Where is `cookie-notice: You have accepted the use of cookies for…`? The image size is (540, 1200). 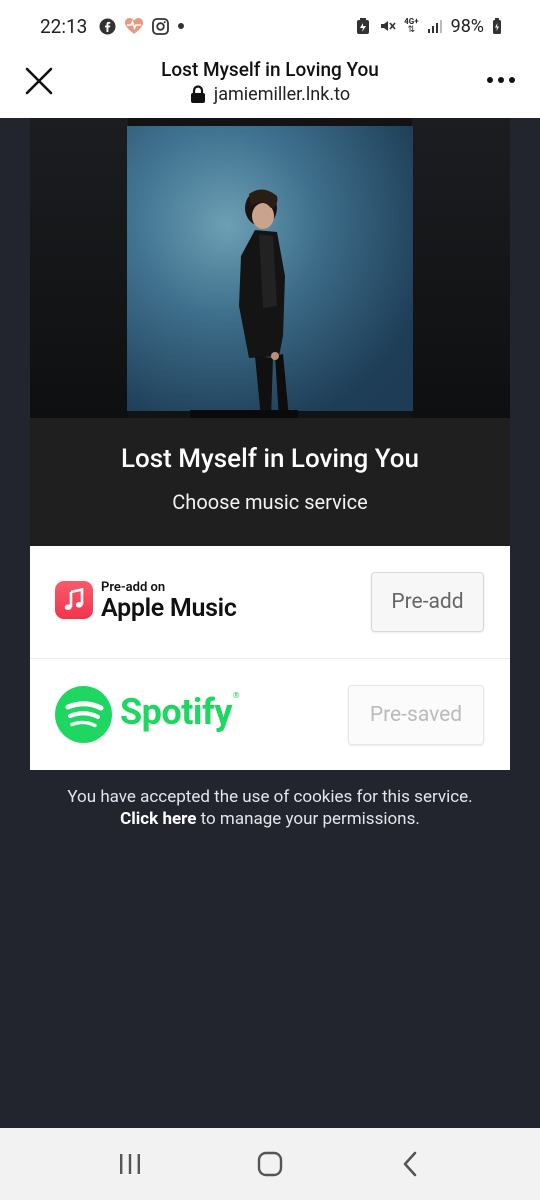
cookie-notice: You have accepted the use of cookies for… is located at coordinates (270, 808).